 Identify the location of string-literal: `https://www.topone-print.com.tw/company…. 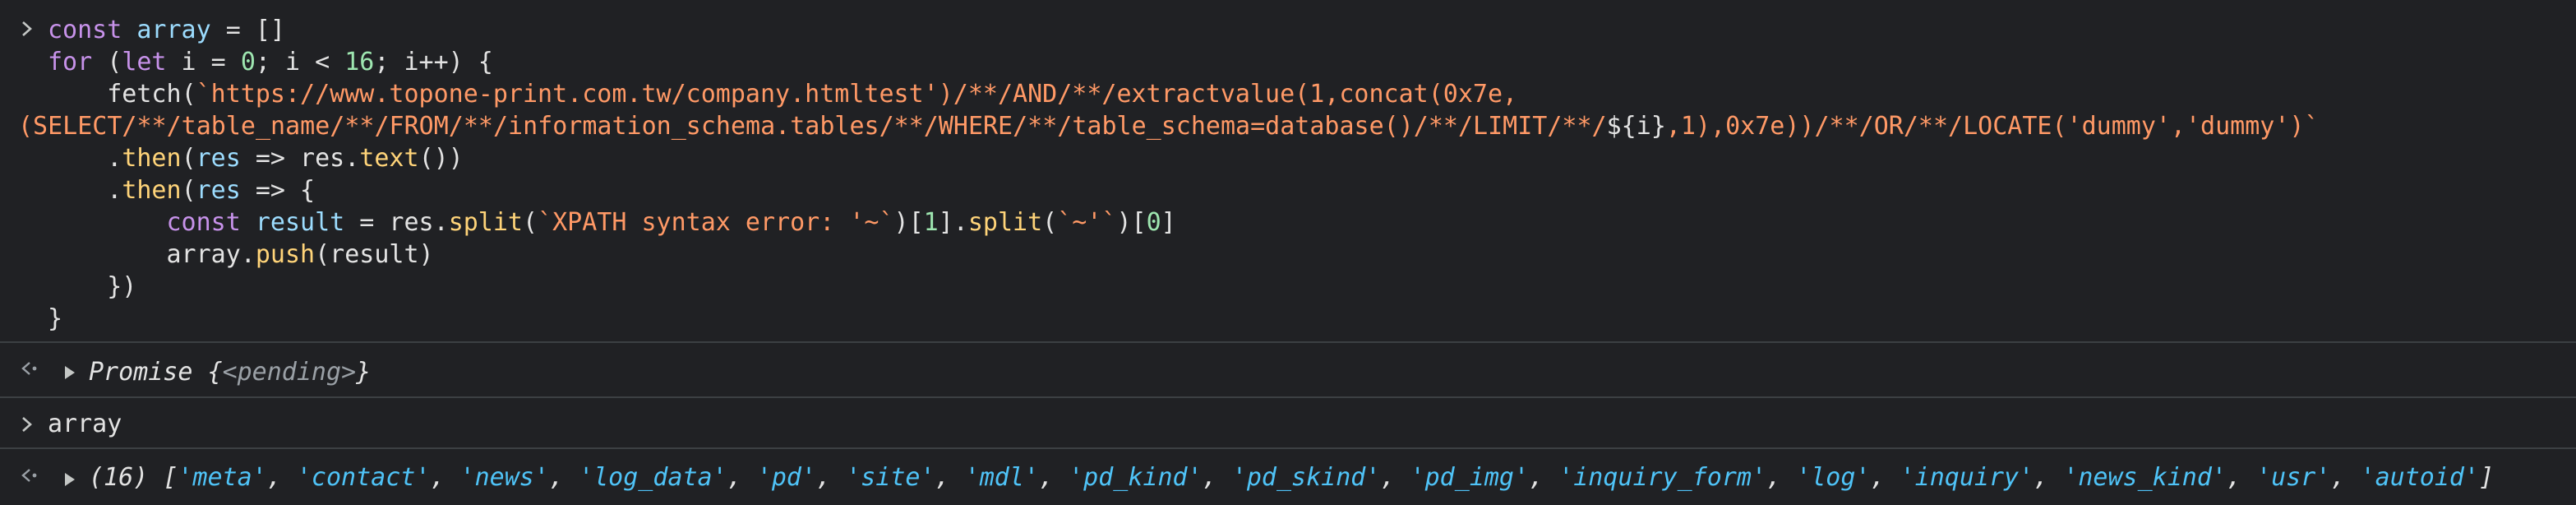
(857, 94).